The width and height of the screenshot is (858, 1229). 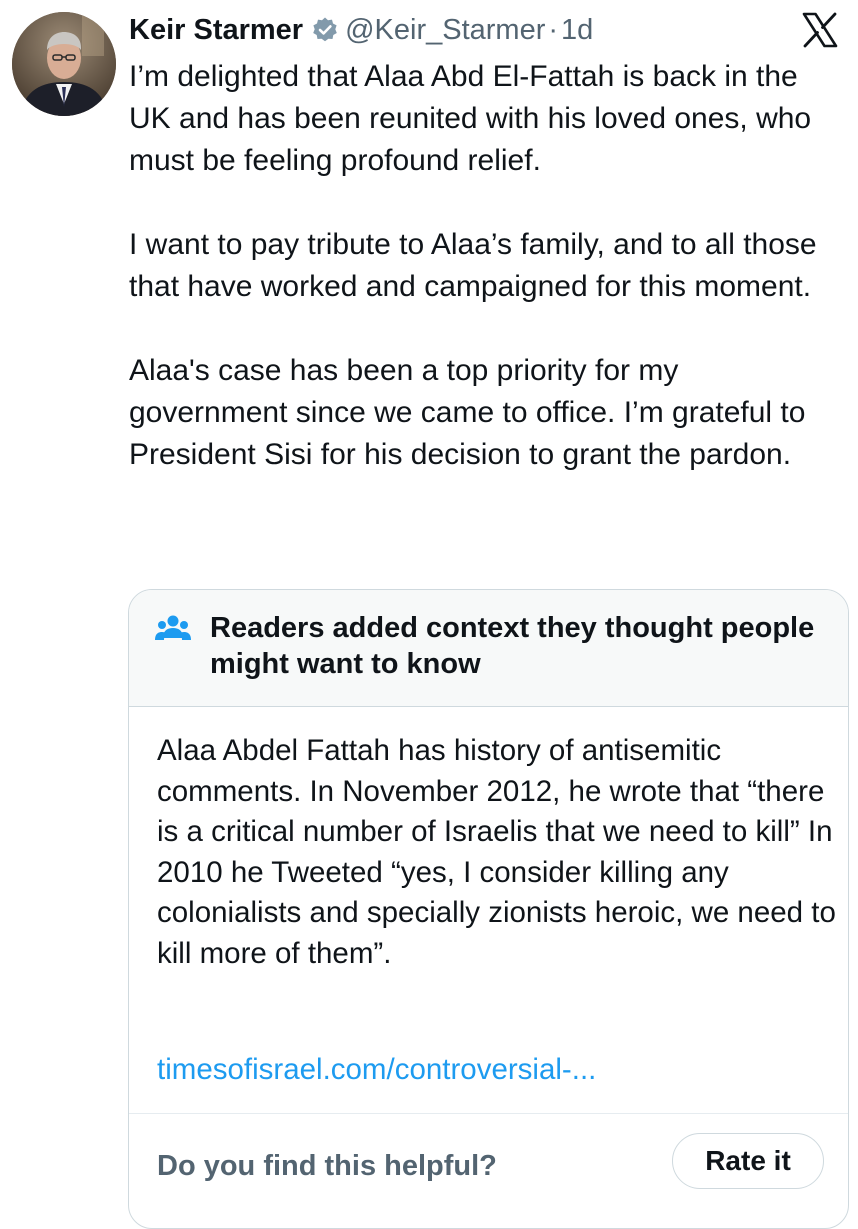 I want to click on author-name: Keir Starmer, so click(x=216, y=30).